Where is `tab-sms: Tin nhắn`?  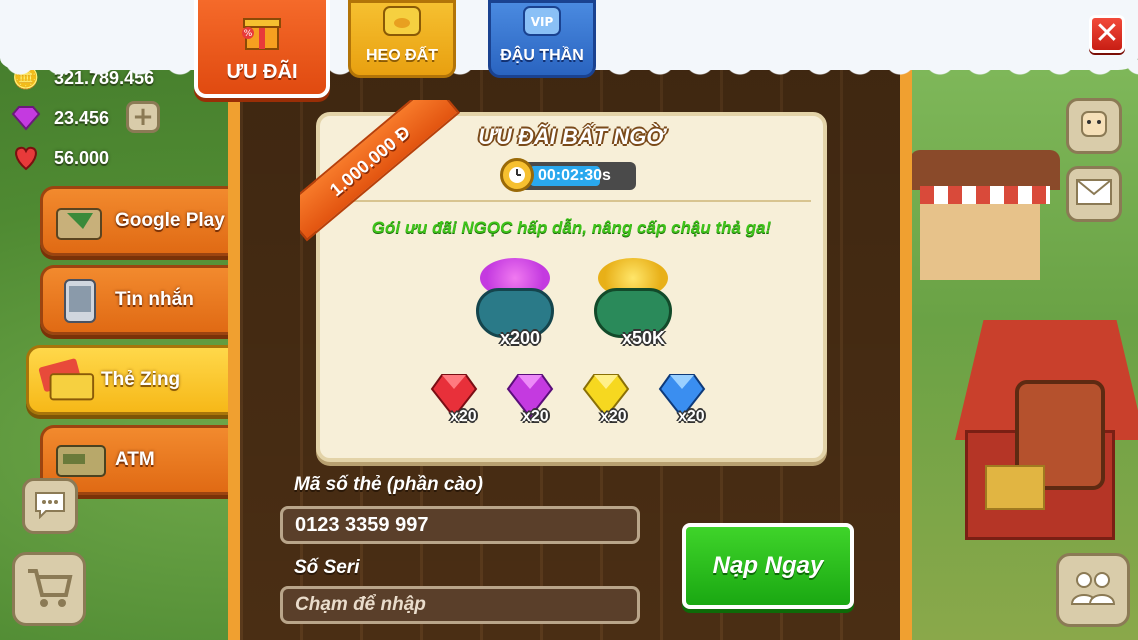
tab-sms: Tin nhắn is located at coordinates (135, 300).